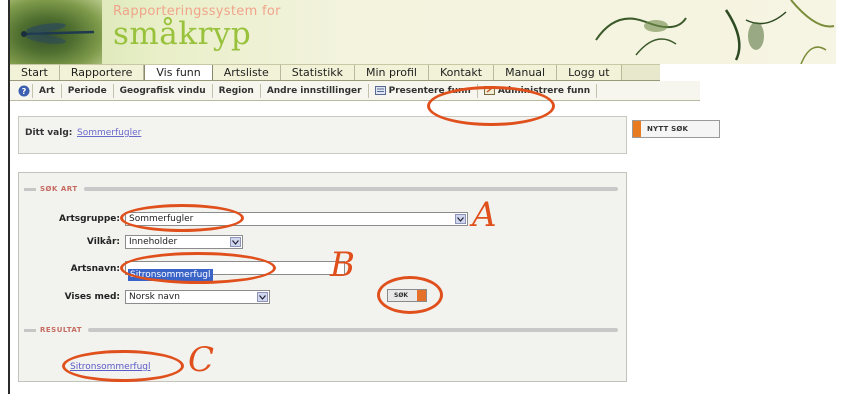 The width and height of the screenshot is (846, 394). What do you see at coordinates (342, 265) in the screenshot?
I see `annotation-letter-b: B` at bounding box center [342, 265].